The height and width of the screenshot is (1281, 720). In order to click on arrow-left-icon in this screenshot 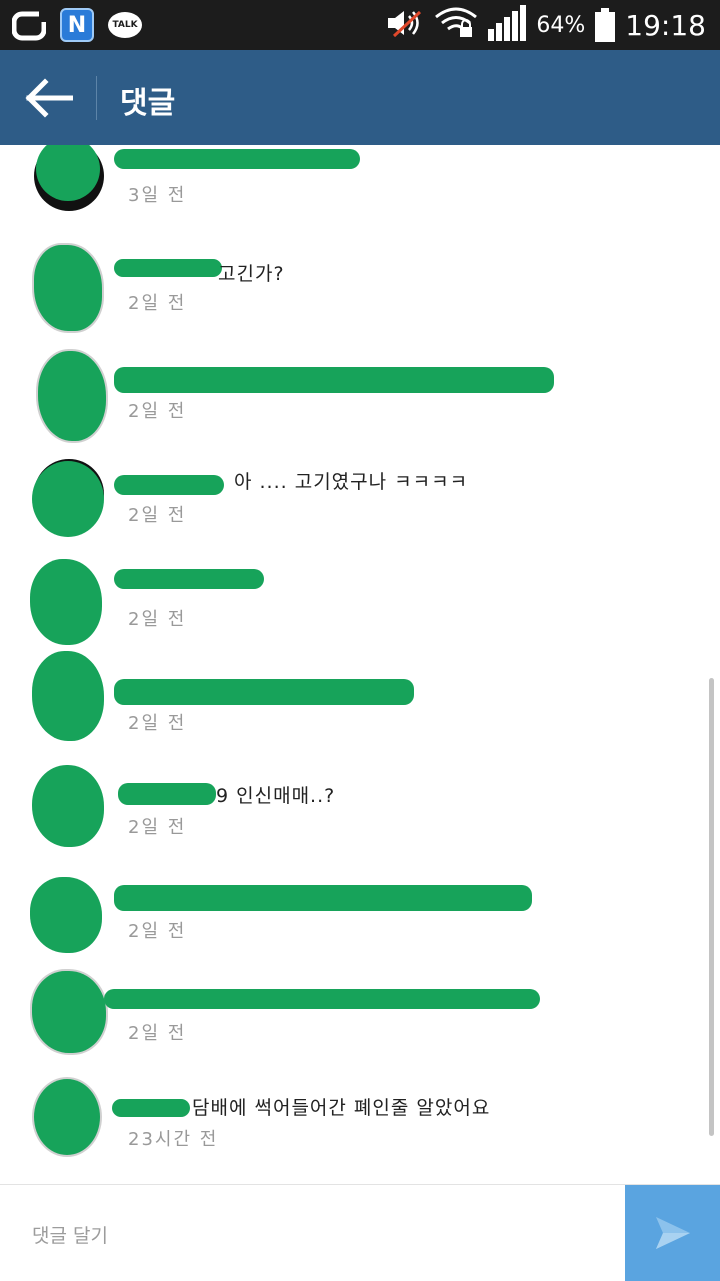, I will do `click(49, 97)`.